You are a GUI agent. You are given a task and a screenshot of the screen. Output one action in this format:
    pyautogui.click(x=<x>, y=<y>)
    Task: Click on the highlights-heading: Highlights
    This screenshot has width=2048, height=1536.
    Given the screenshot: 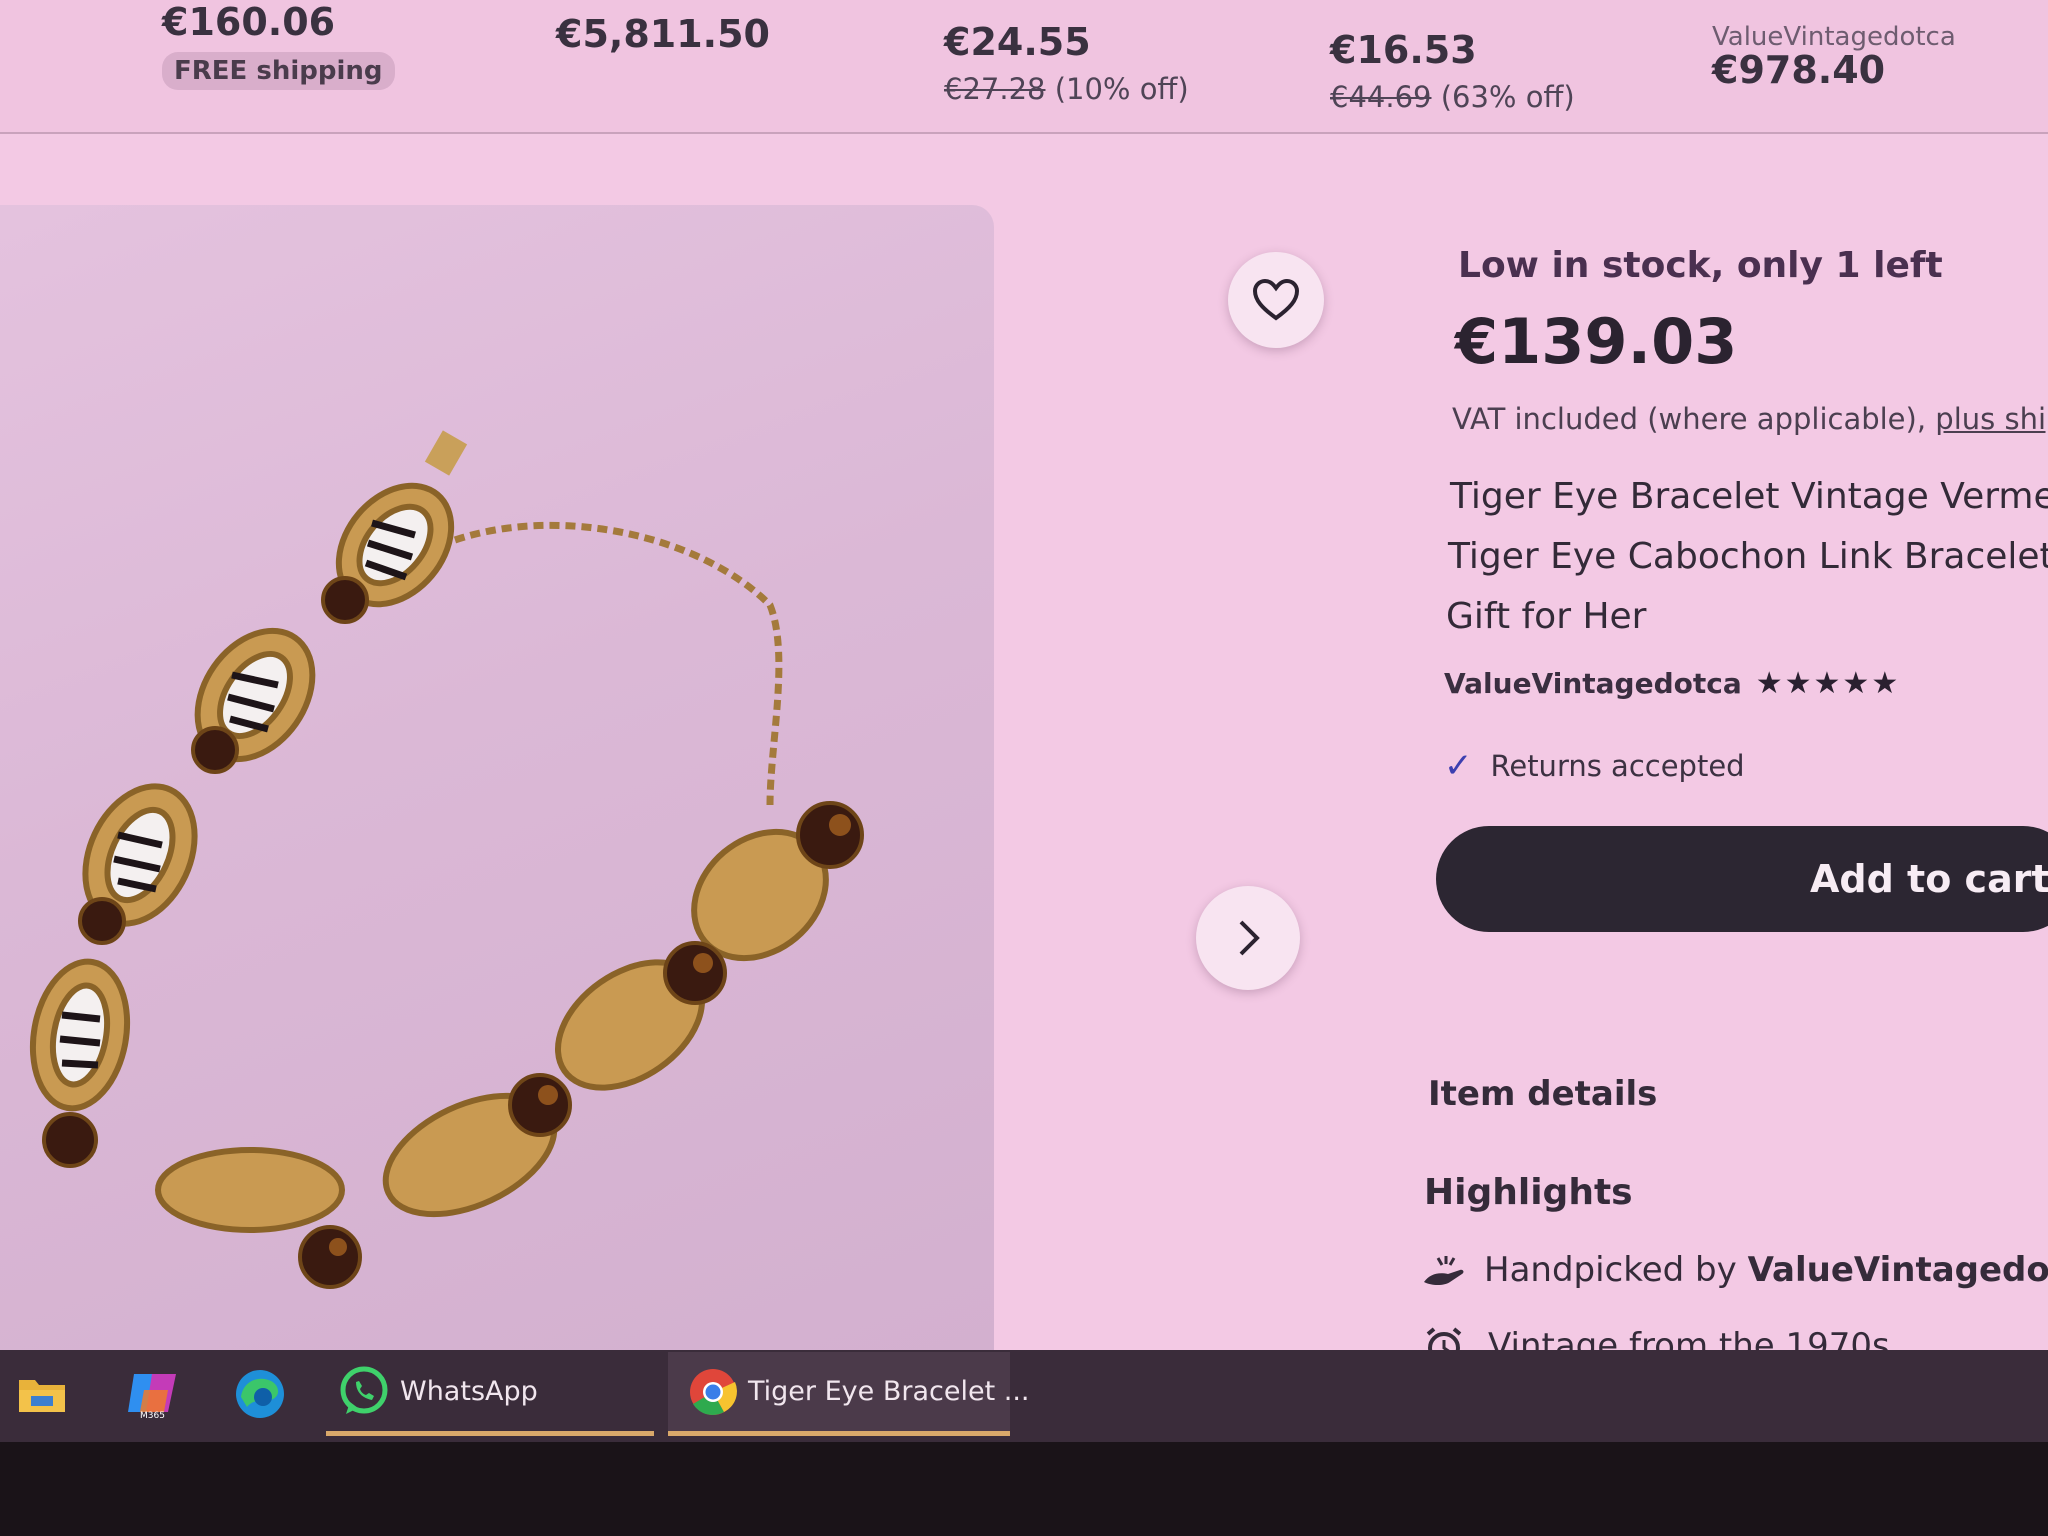 What is the action you would take?
    pyautogui.click(x=1528, y=1192)
    